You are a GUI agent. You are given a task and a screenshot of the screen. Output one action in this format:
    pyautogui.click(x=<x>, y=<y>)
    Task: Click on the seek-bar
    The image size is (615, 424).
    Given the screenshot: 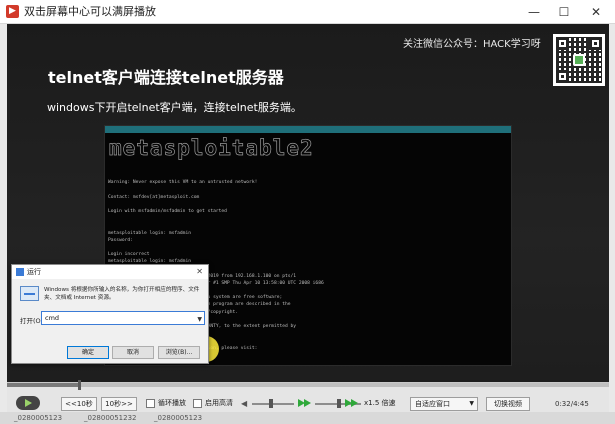 What is the action you would take?
    pyautogui.click(x=308, y=385)
    